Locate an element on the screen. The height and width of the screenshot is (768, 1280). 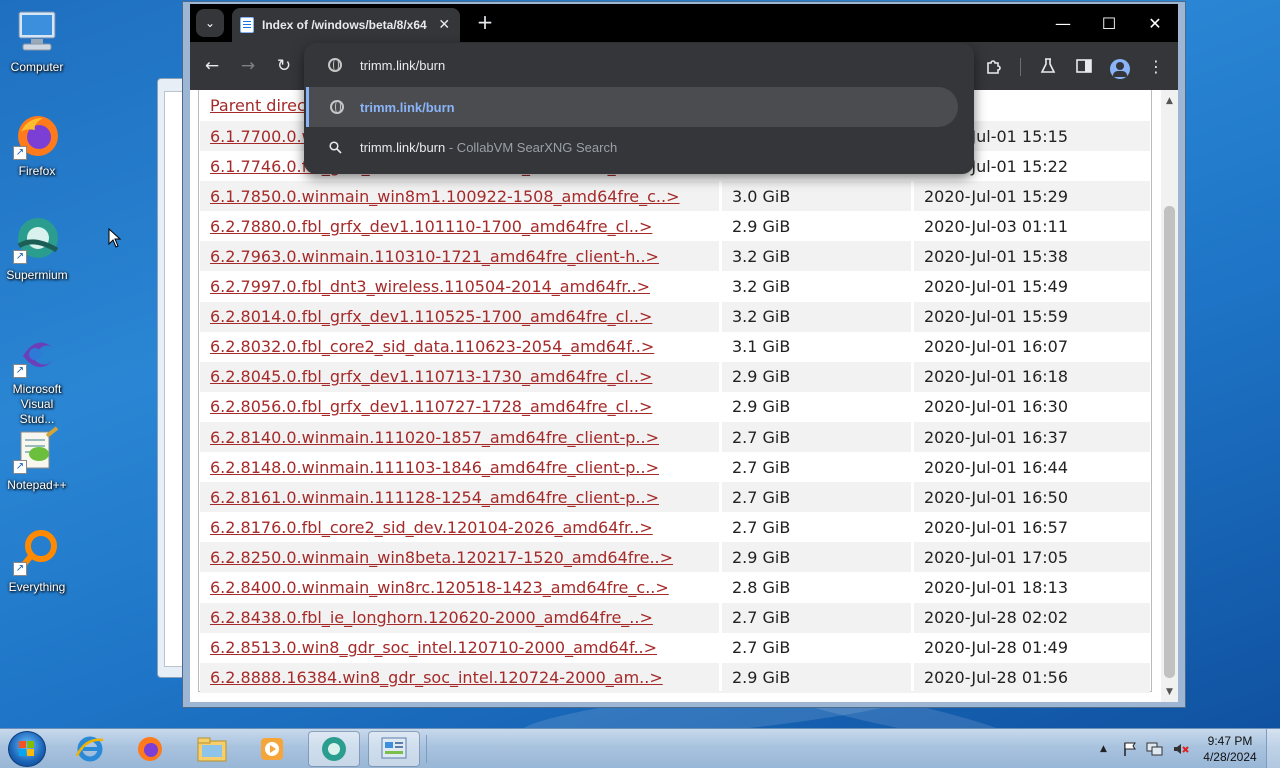
desktop-icon-notepadpp: ↗ Notepad++ is located at coordinates (37, 459).